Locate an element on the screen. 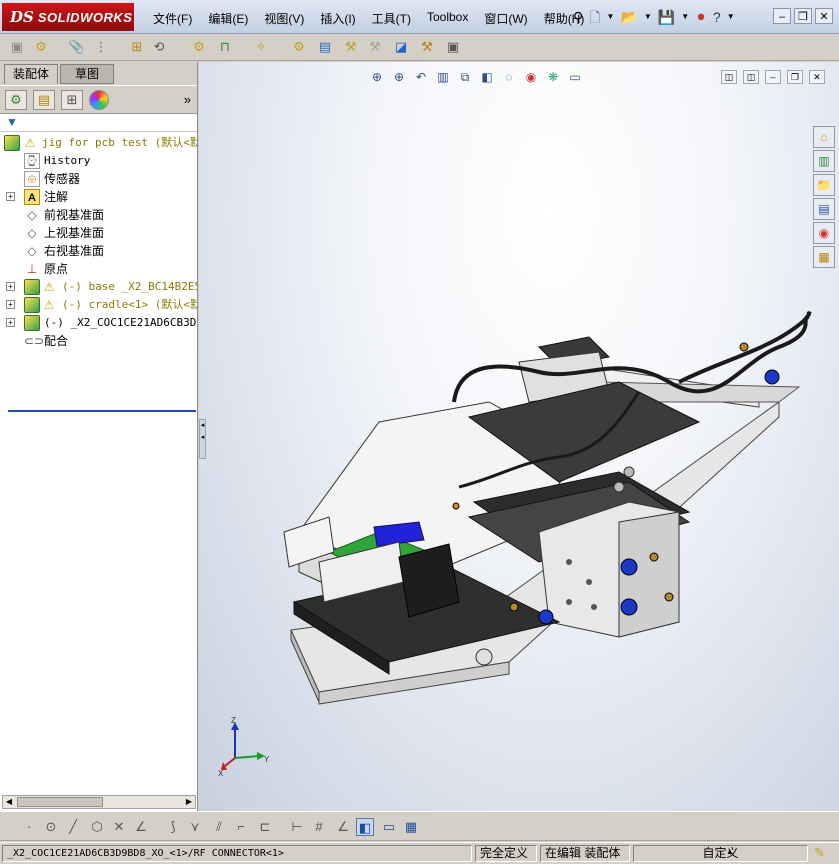  clearance-verification-icon: ⚒ is located at coordinates (427, 47).